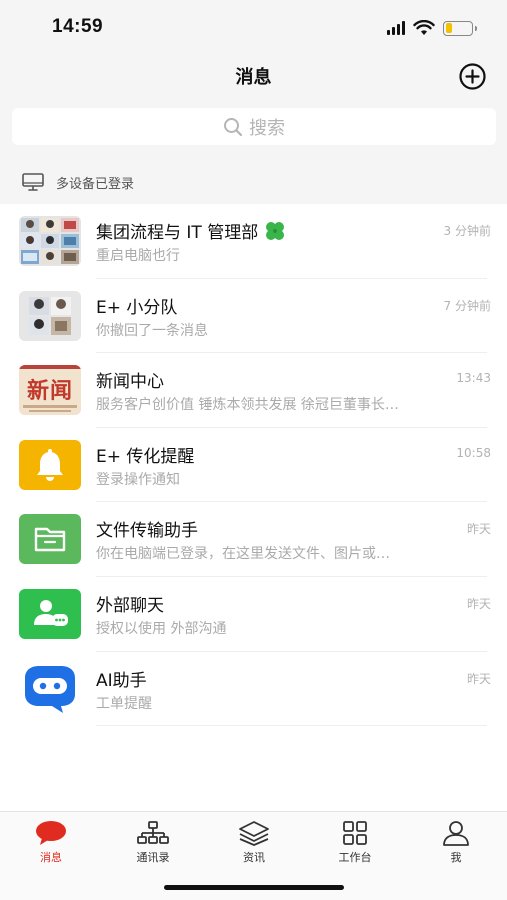 The height and width of the screenshot is (900, 507). I want to click on file-transfer-avatar, so click(50, 539).